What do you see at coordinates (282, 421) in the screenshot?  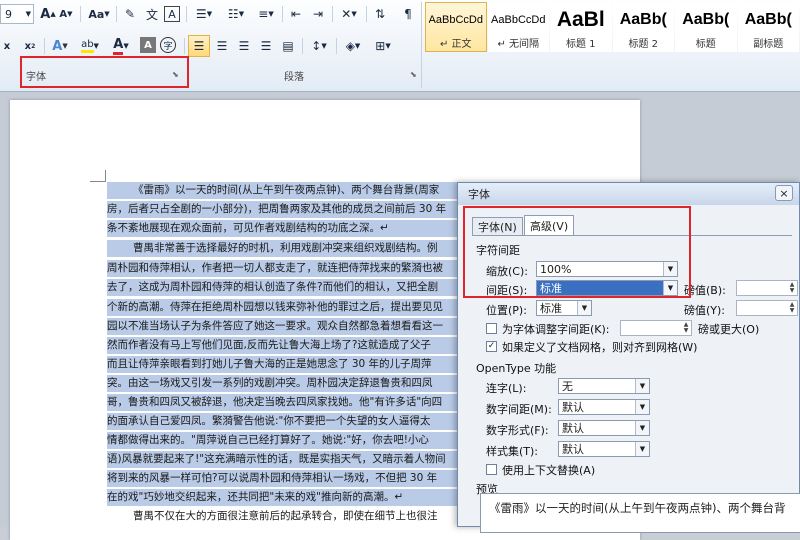 I see `doc-line: 的面承认自己爱四凤。繁漪警告他说:"你不要把一个失望的女人逼得太` at bounding box center [282, 421].